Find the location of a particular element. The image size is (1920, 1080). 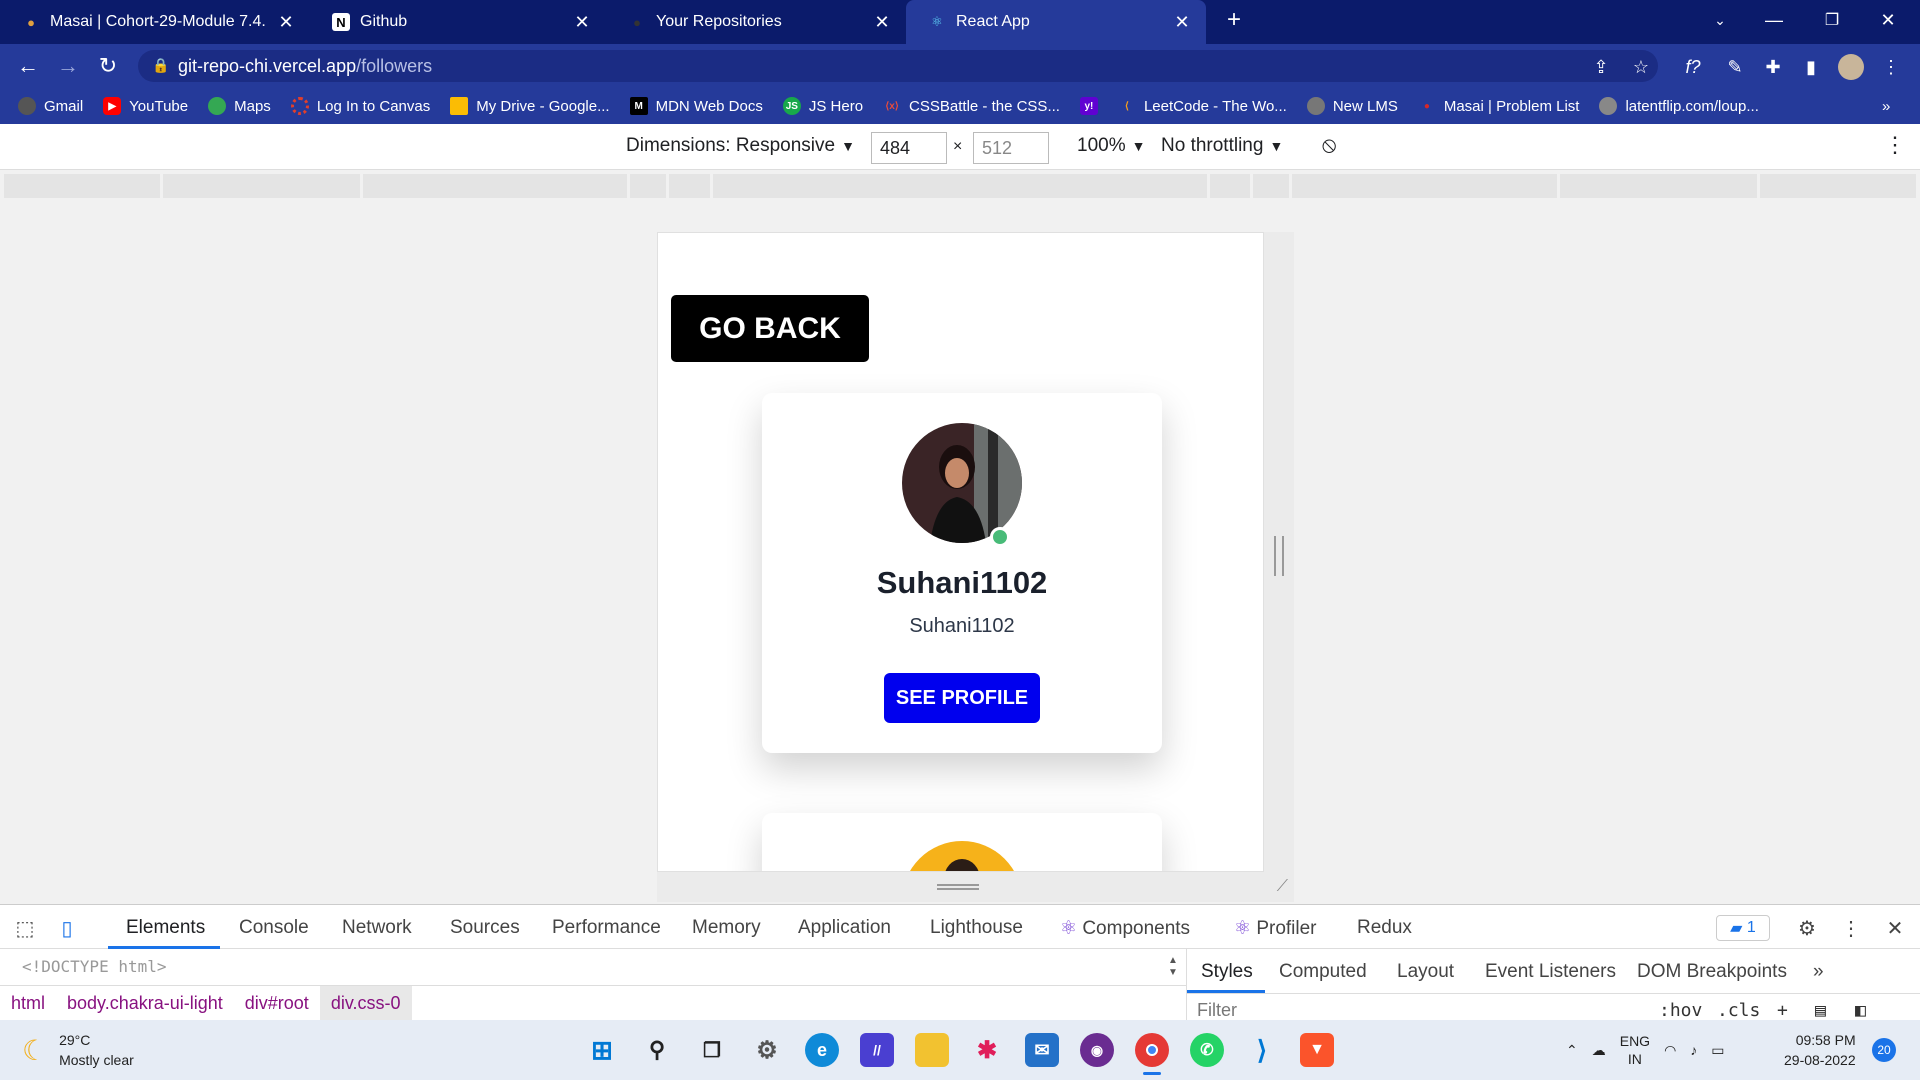

add-rule-icon: + is located at coordinates (1782, 1010).